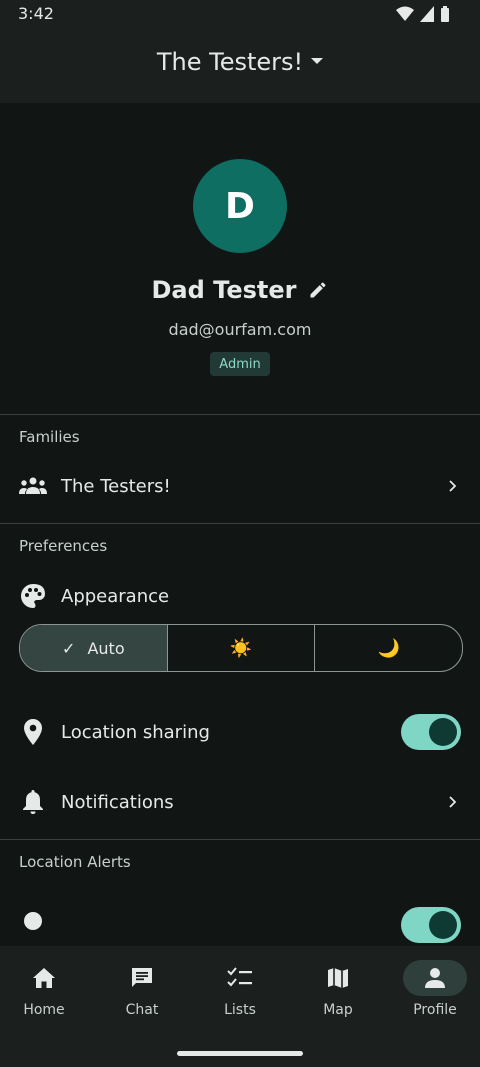  I want to click on family-selector: The Testers!, so click(240, 62).